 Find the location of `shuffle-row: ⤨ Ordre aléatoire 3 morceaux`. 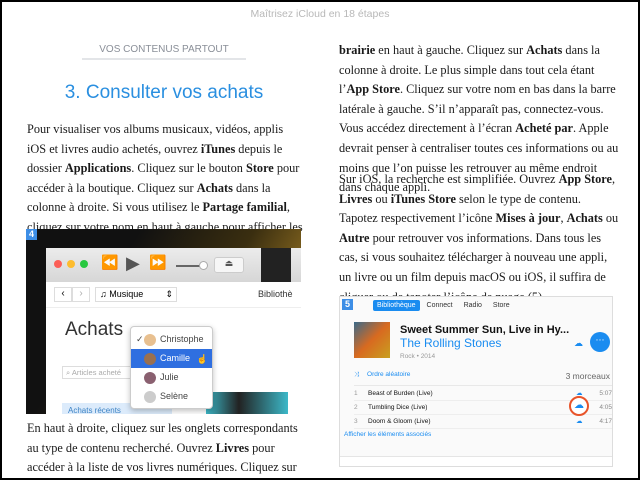

shuffle-row: ⤨ Ordre aléatoire 3 morceaux is located at coordinates (483, 378).